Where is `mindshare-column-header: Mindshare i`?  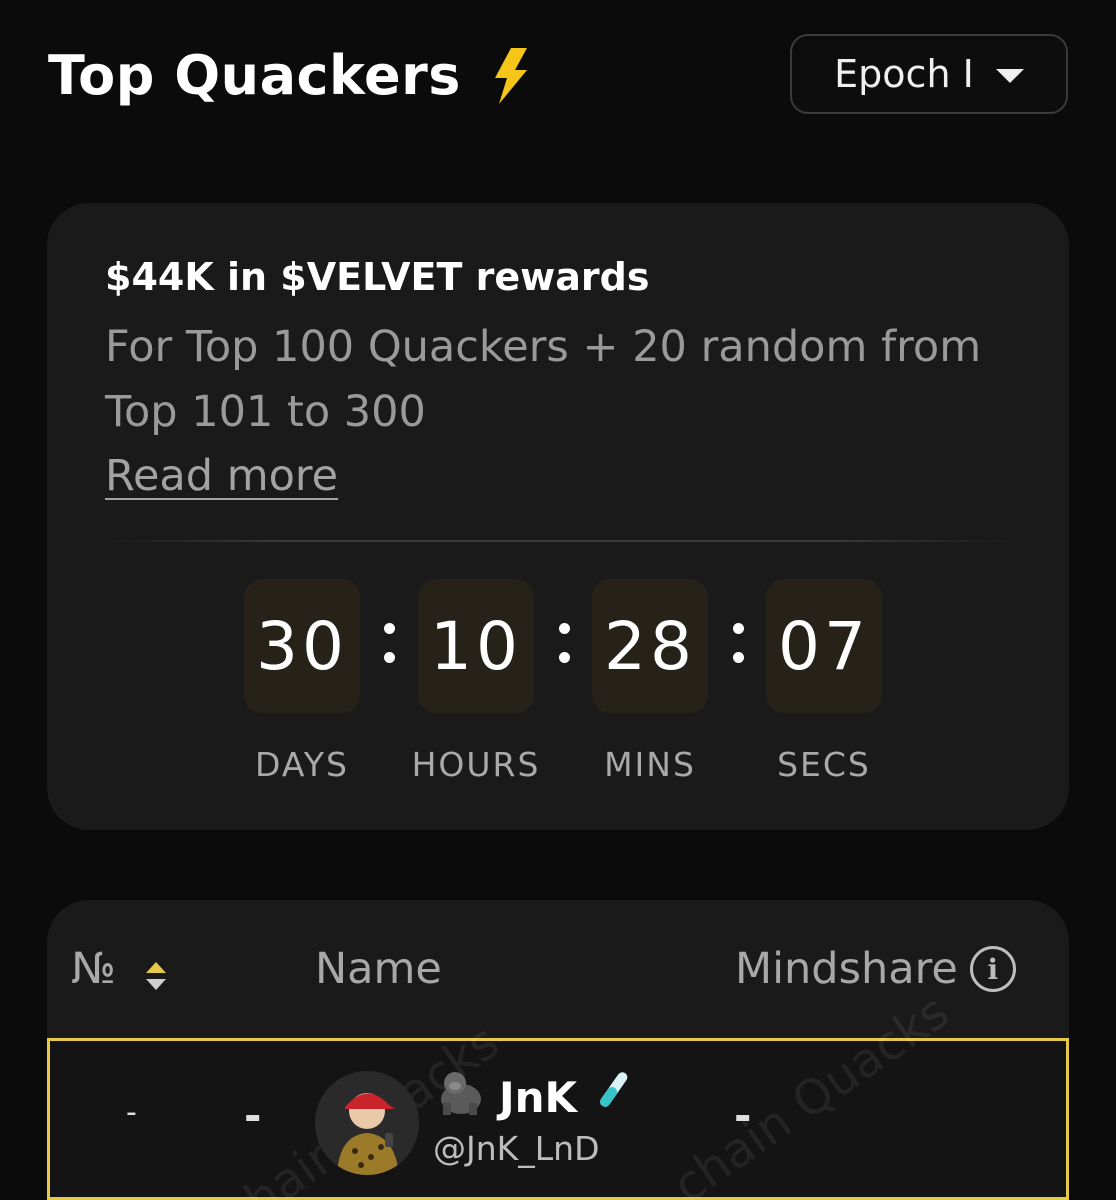 mindshare-column-header: Mindshare i is located at coordinates (875, 969).